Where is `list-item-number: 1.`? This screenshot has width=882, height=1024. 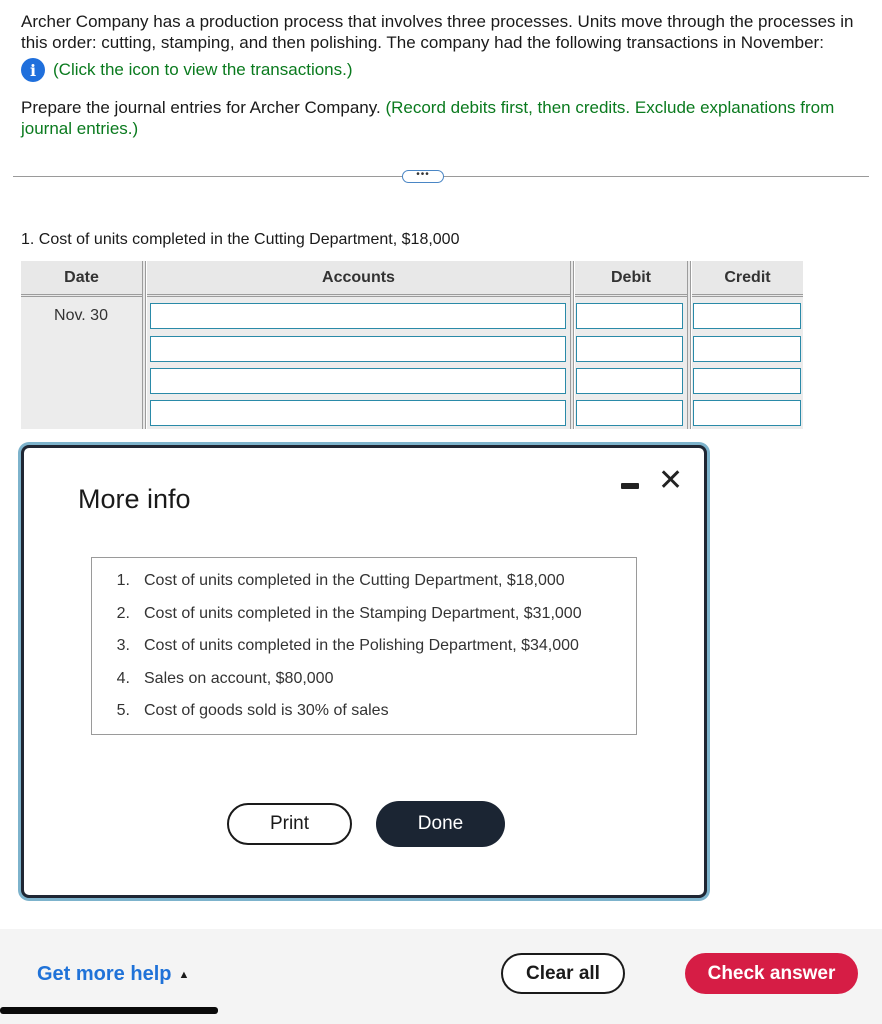 list-item-number: 1. is located at coordinates (123, 581).